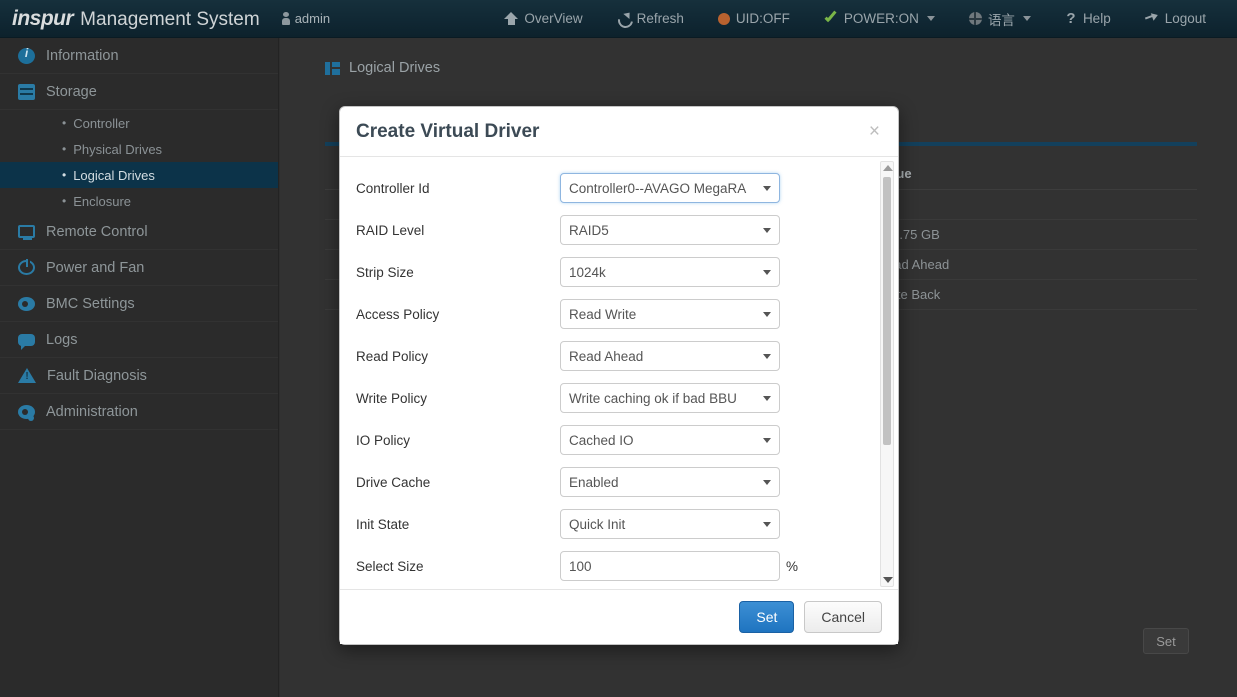  What do you see at coordinates (670, 482) in the screenshot?
I see `drive-cache-select: Enabled` at bounding box center [670, 482].